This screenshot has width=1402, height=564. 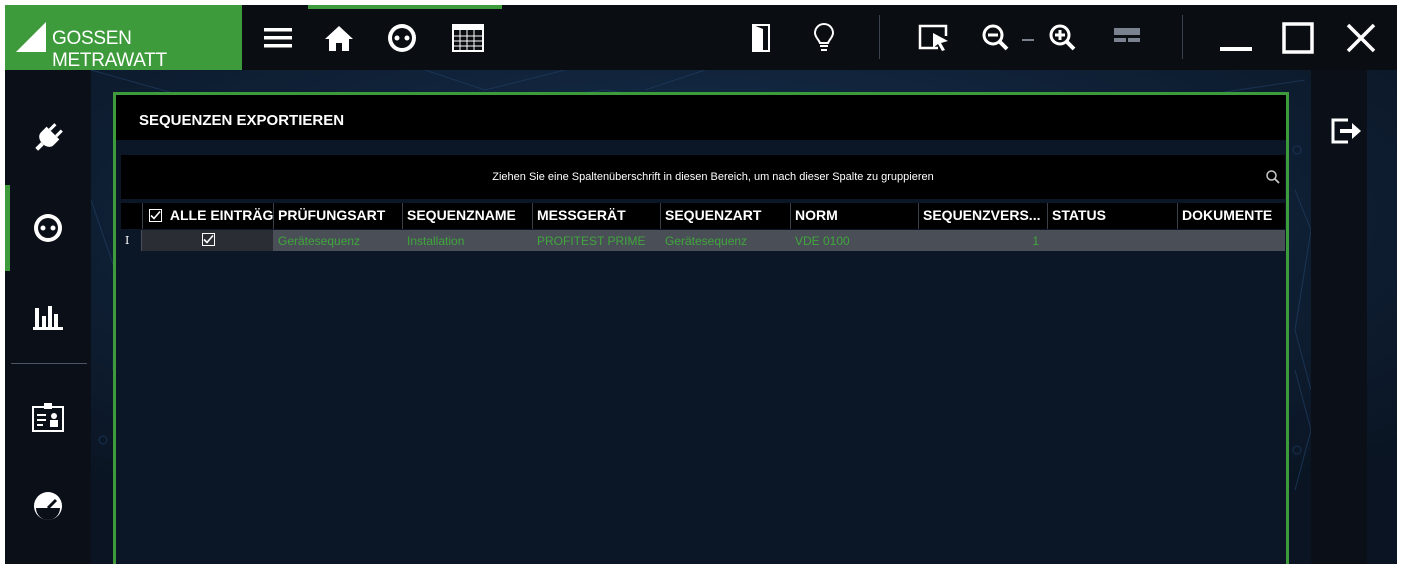 I want to click on menu-icon, so click(x=278, y=37).